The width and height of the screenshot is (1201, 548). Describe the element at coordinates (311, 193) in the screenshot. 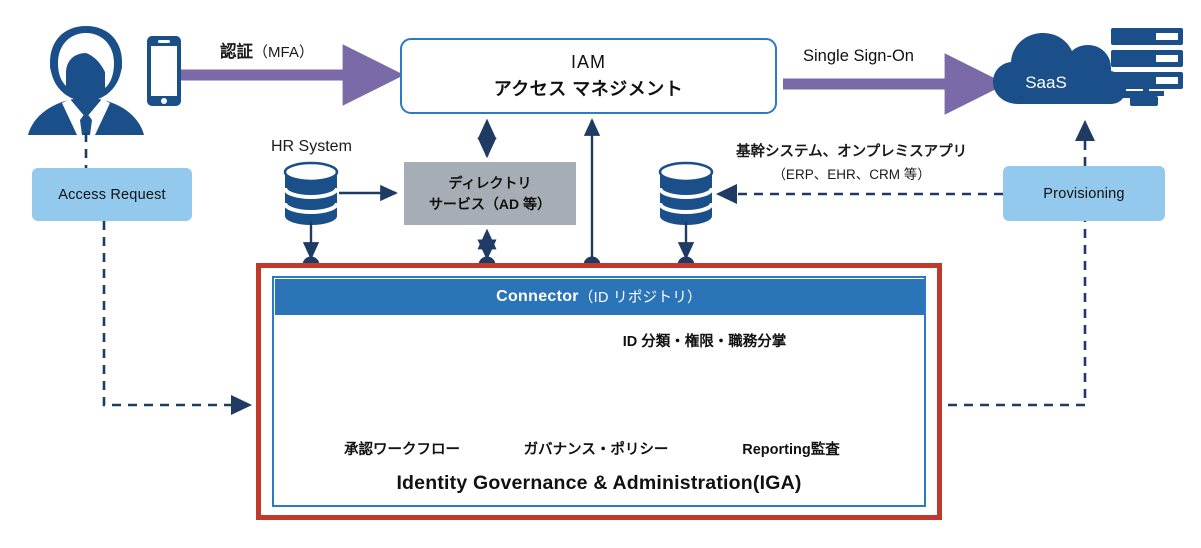

I see `hr-database-icon` at that location.